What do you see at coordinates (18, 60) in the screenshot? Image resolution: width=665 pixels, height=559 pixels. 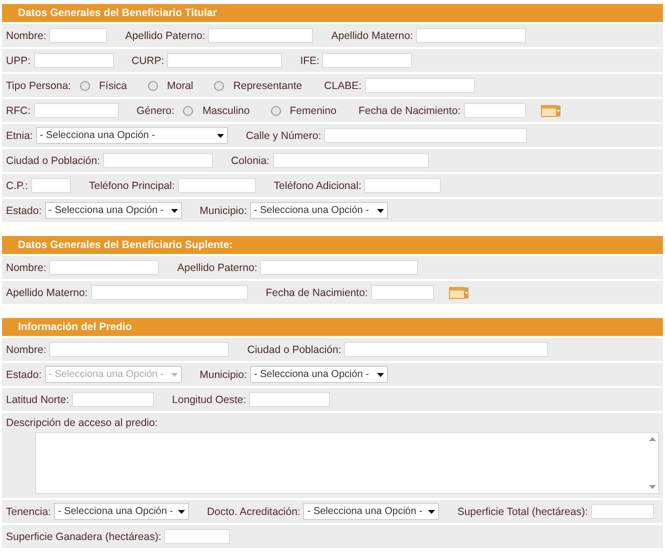 I see `field-label: UPP:` at bounding box center [18, 60].